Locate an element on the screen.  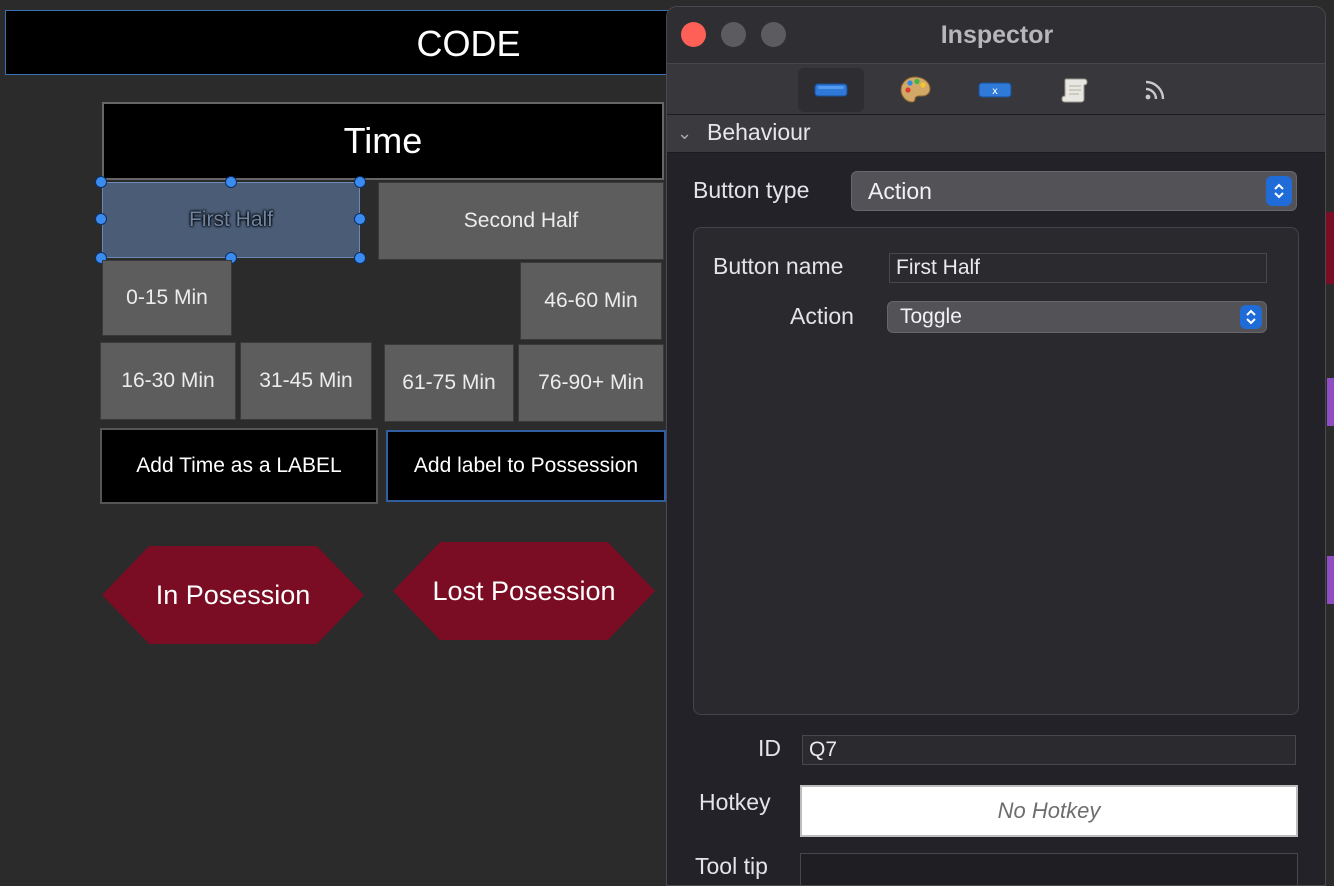
hotkey-field: No Hotkey is located at coordinates (1049, 811).